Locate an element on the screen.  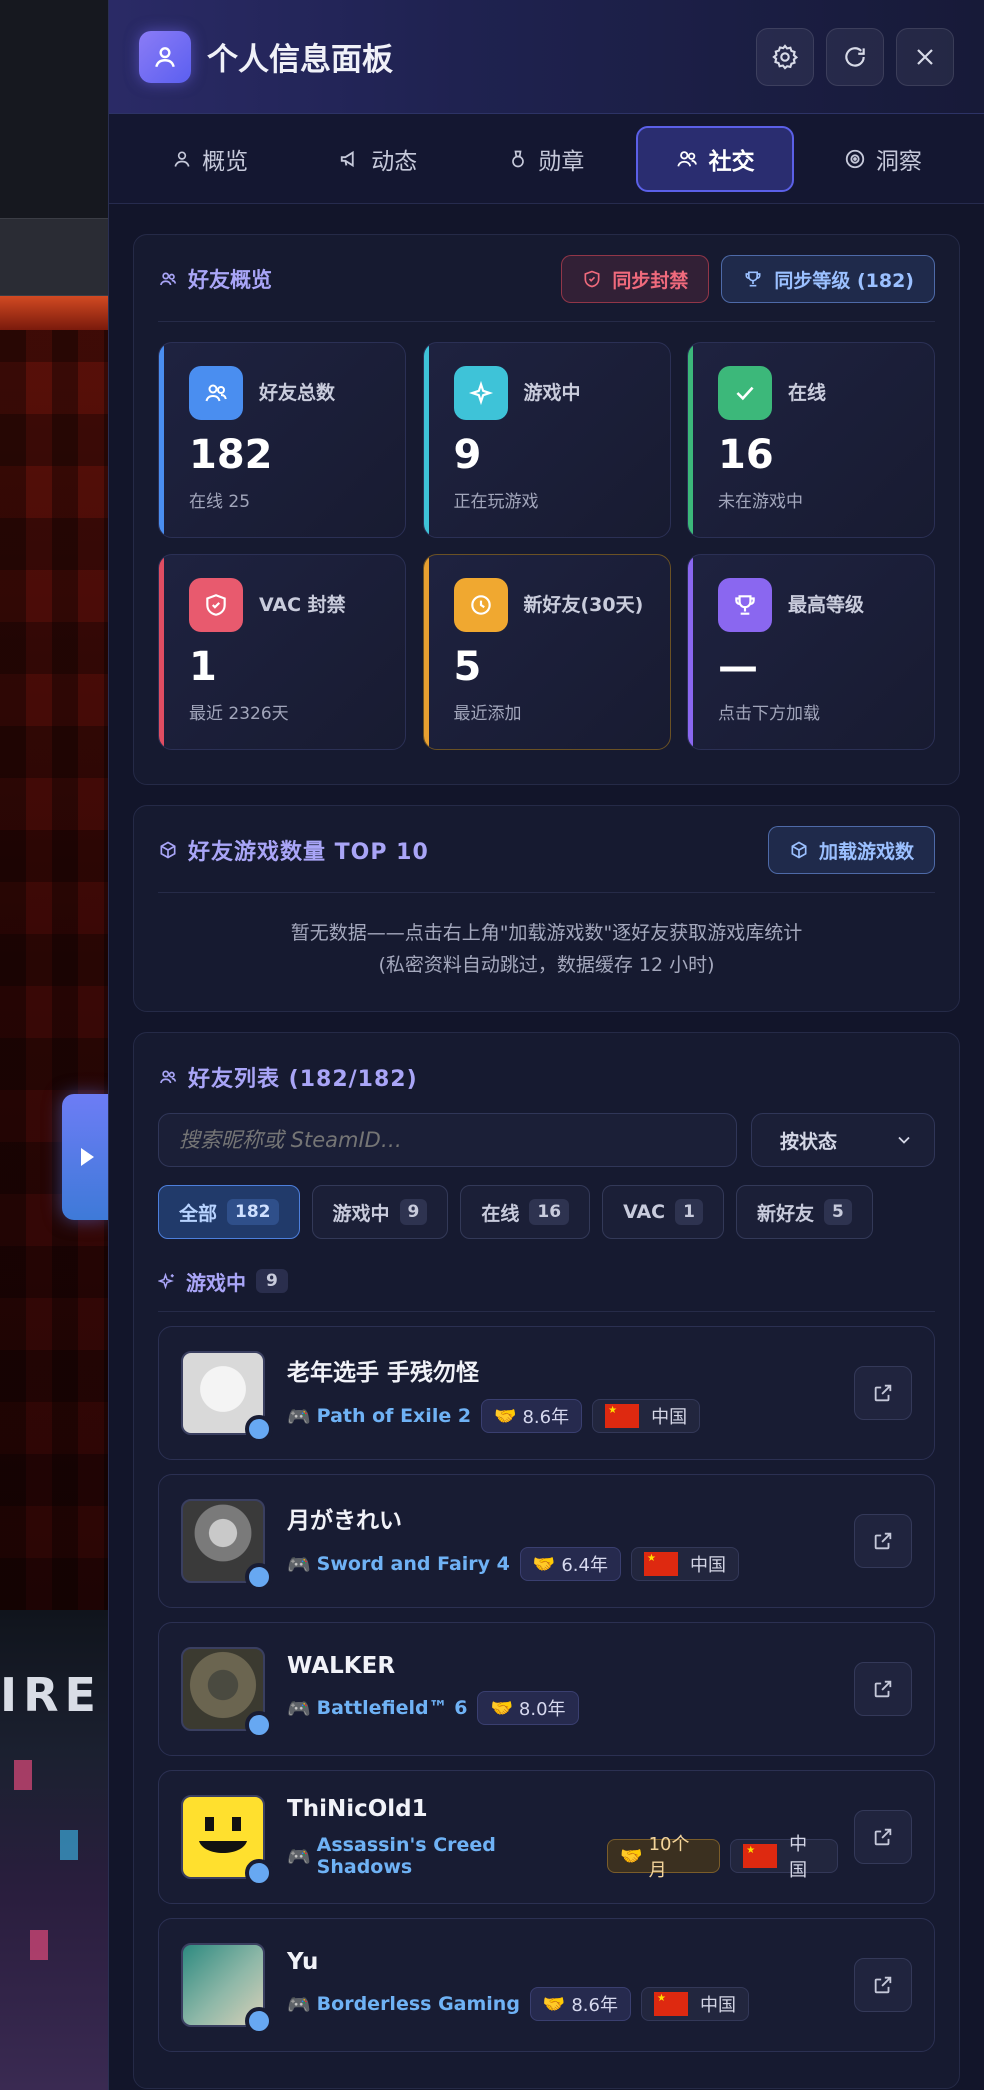
stat-in-game: 游戏中 9 正在玩游戏 is located at coordinates (546, 440).